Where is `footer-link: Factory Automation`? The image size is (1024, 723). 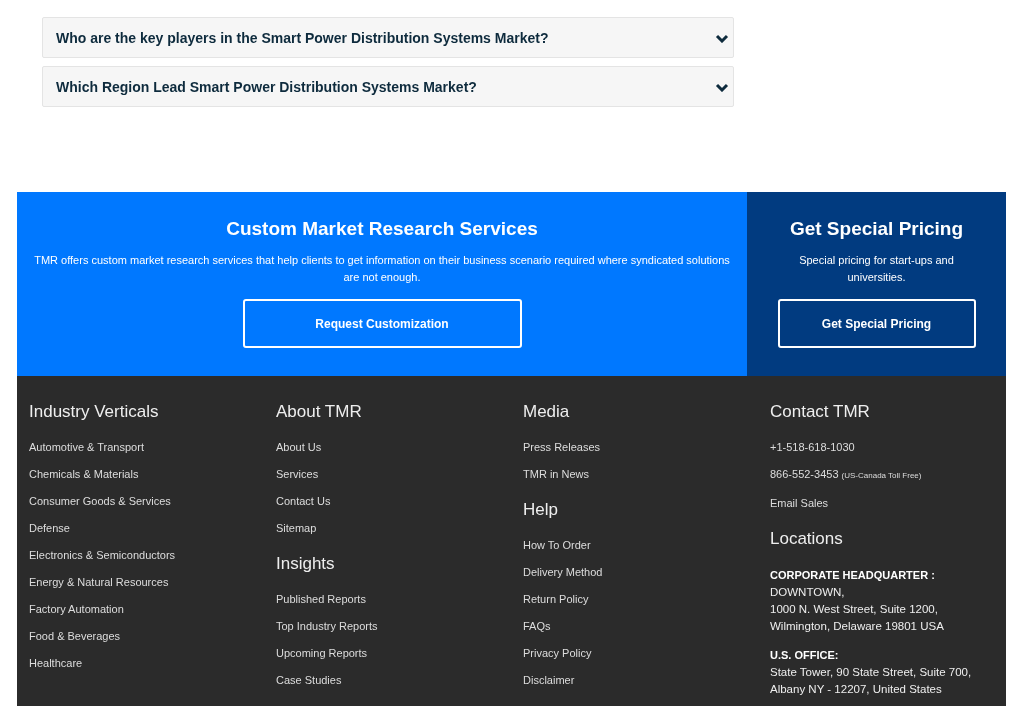 footer-link: Factory Automation is located at coordinates (76, 609).